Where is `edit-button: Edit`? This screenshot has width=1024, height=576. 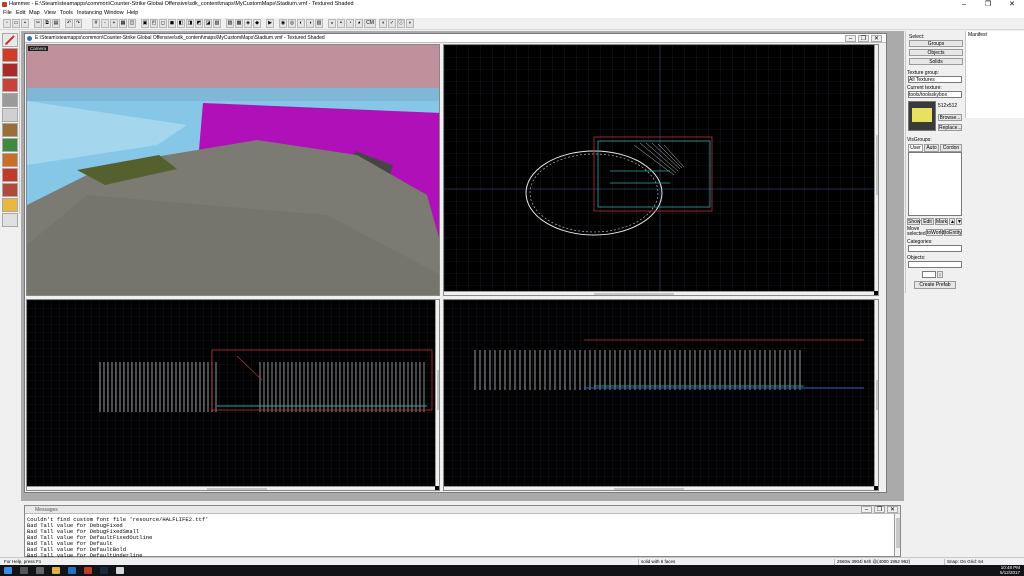
edit-button: Edit is located at coordinates (927, 221).